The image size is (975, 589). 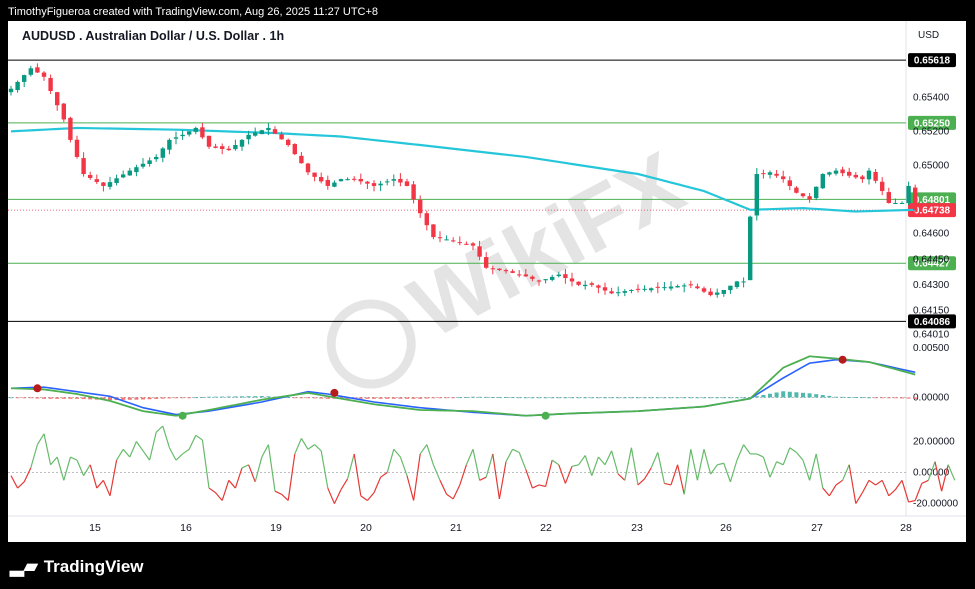 What do you see at coordinates (366, 528) in the screenshot?
I see `x-tick-label: 20` at bounding box center [366, 528].